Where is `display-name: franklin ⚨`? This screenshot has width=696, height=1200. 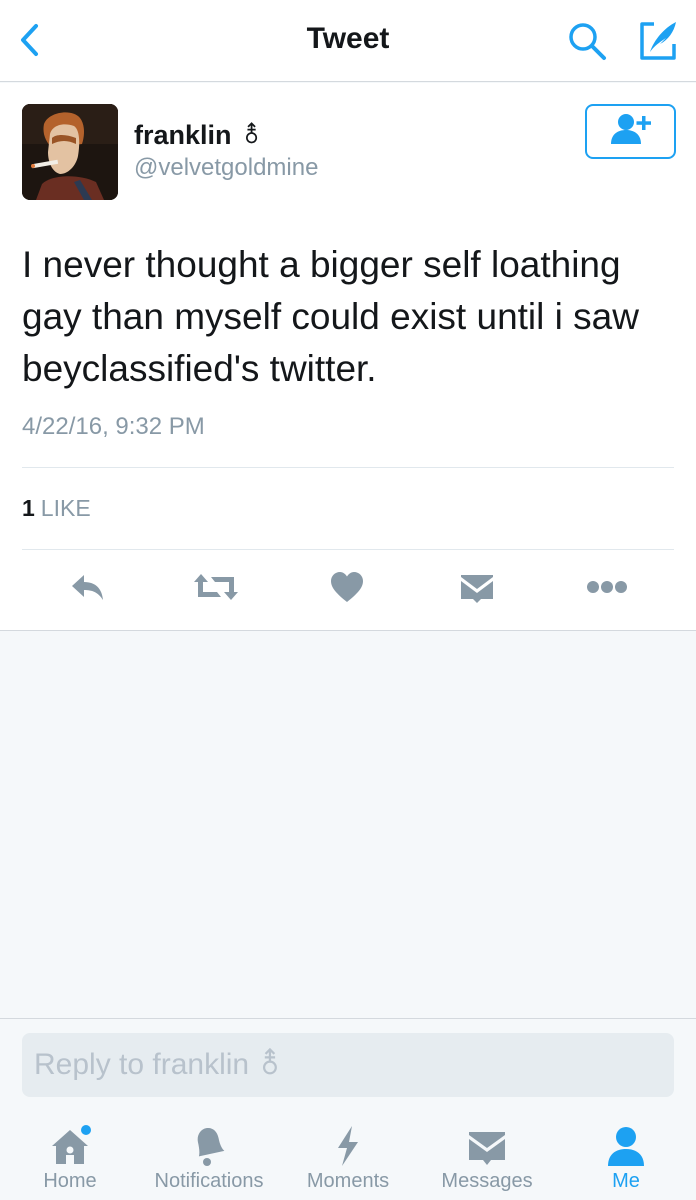 display-name: franklin ⚨ is located at coordinates (198, 135).